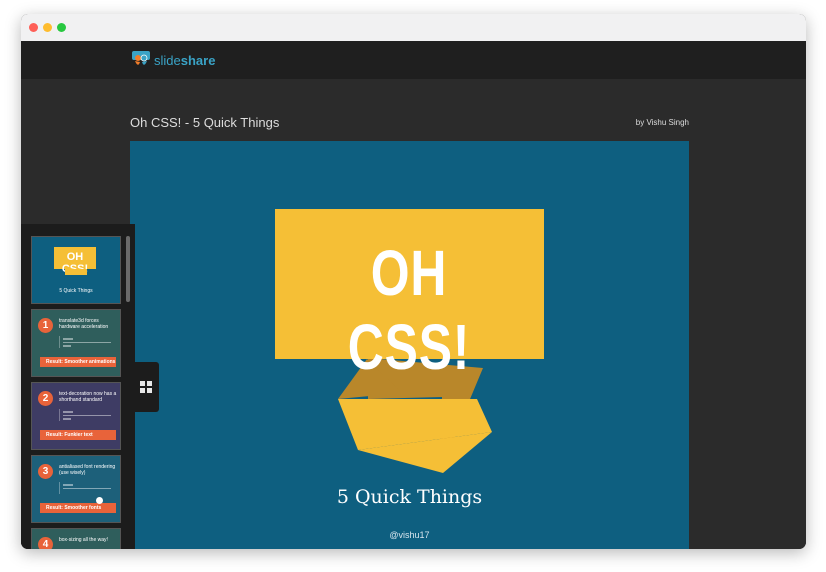  I want to click on thumb-ribbon, so click(76, 272).